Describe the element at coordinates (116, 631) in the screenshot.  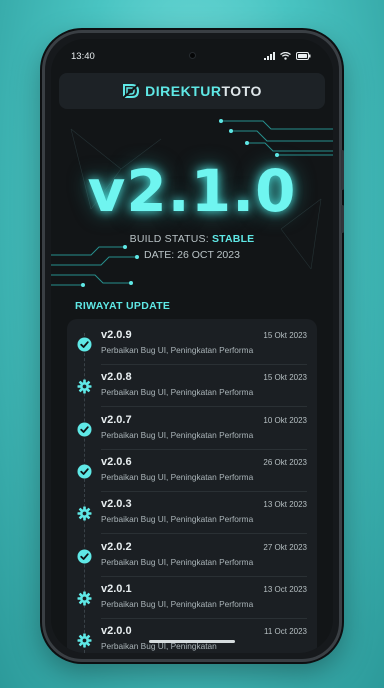
I see `update-version: v2.0.0` at that location.